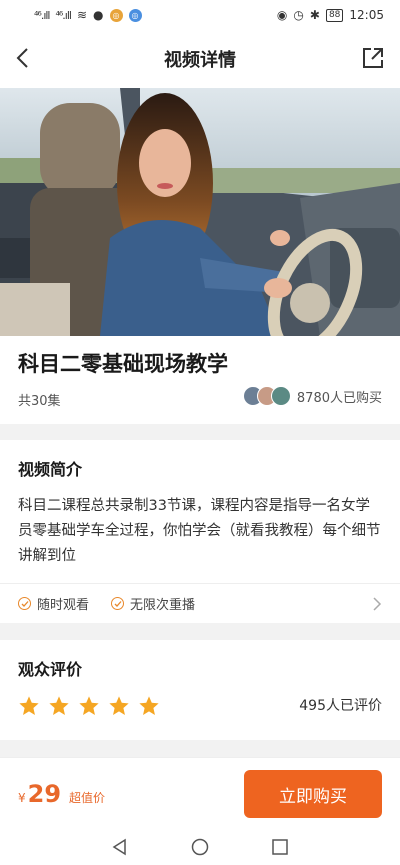 The width and height of the screenshot is (400, 865). What do you see at coordinates (200, 603) in the screenshot?
I see `features-row: 随时观看 无限次重播` at bounding box center [200, 603].